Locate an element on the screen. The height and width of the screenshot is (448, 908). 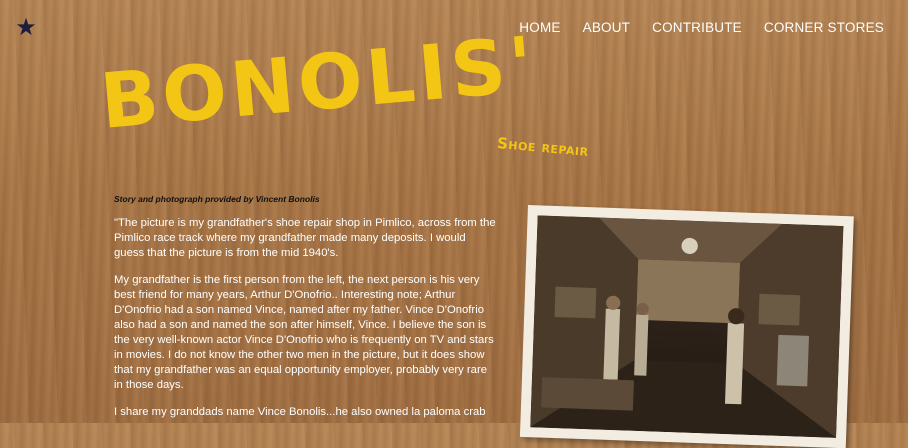
main-nav: HOME ABOUT CONTRIBUTE CORNER STORES is located at coordinates (701, 27).